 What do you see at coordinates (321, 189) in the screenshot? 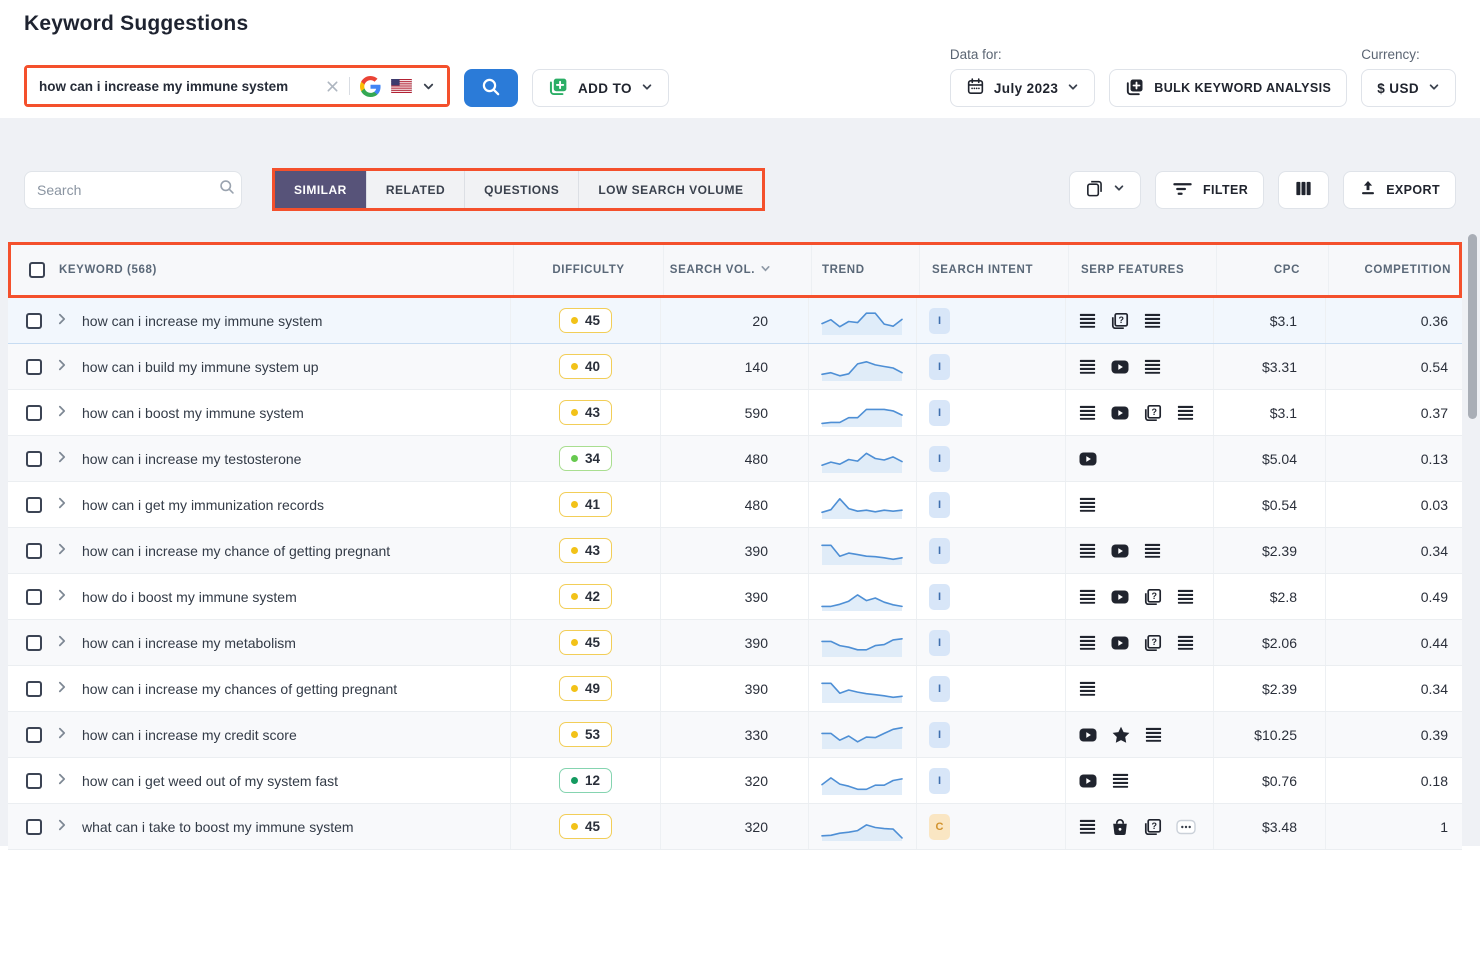
I see `tab-similar: SIMILAR` at bounding box center [321, 189].